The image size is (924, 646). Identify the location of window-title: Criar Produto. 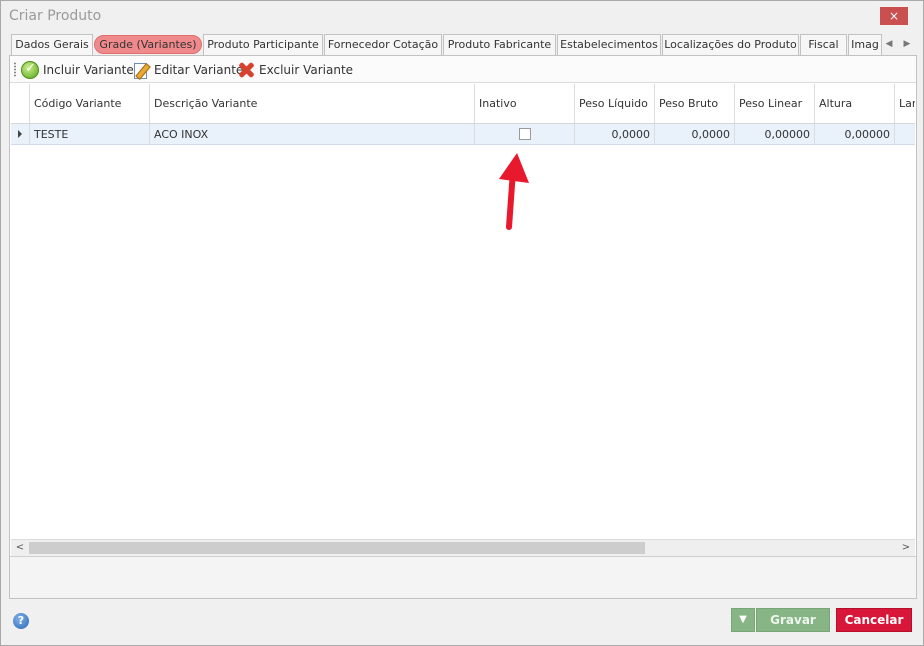
(55, 16).